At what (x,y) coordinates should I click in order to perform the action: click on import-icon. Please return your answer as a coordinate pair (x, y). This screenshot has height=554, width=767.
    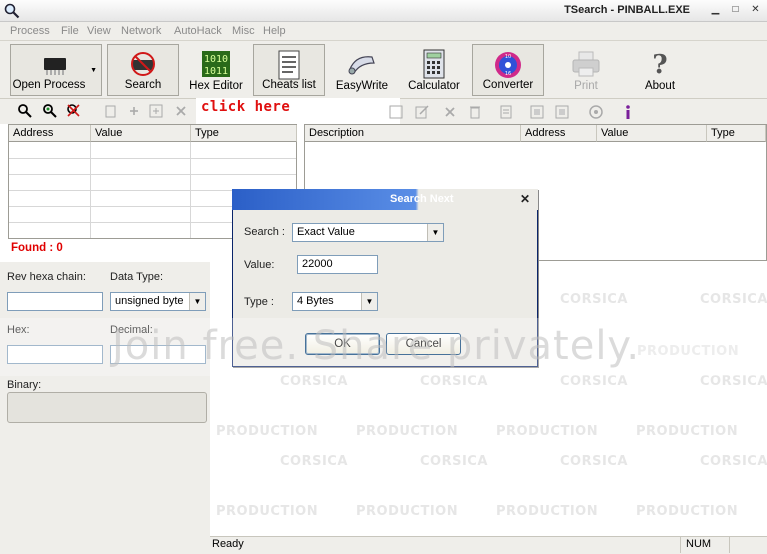
    Looking at the image, I should click on (537, 112).